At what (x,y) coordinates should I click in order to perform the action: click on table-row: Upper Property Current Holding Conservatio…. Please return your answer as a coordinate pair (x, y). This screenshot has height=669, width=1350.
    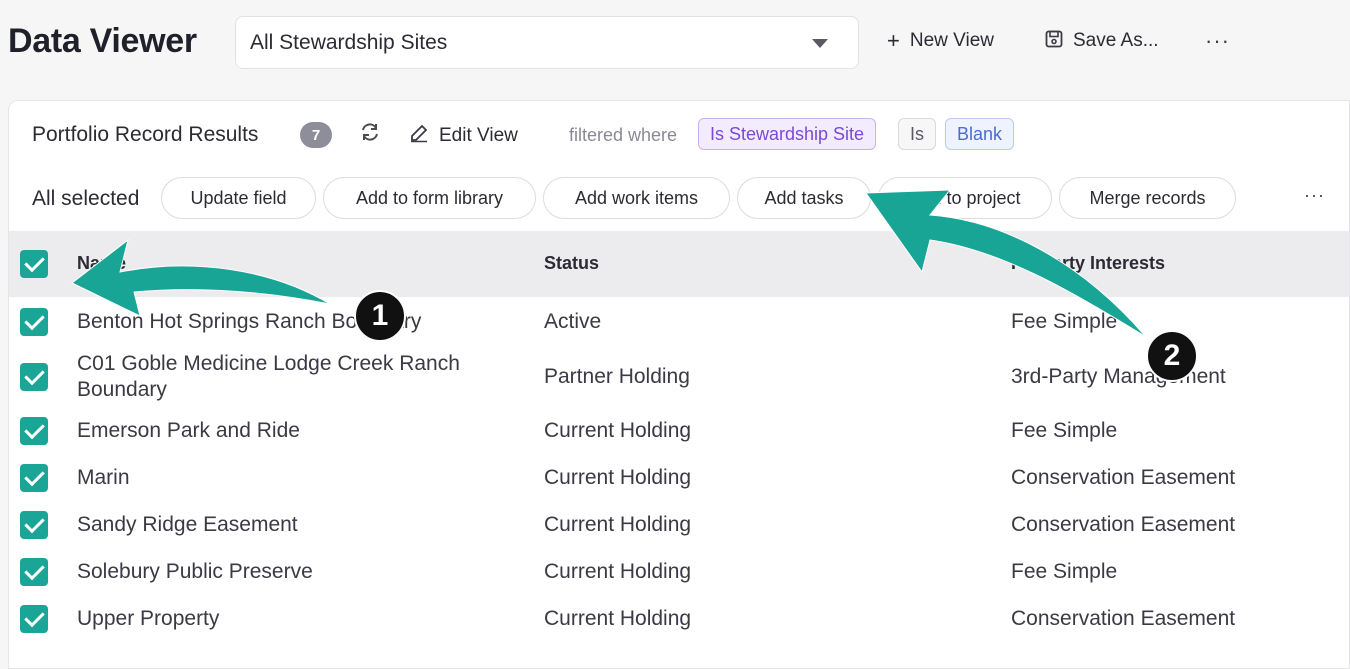
    Looking at the image, I should click on (679, 618).